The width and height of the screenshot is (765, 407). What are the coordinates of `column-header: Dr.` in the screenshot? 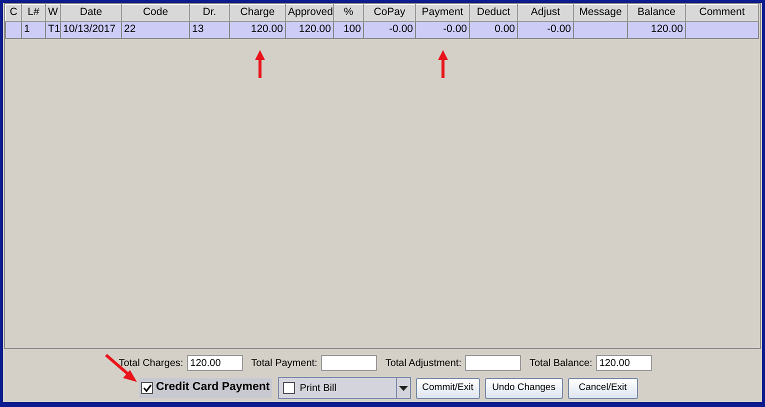 It's located at (210, 13).